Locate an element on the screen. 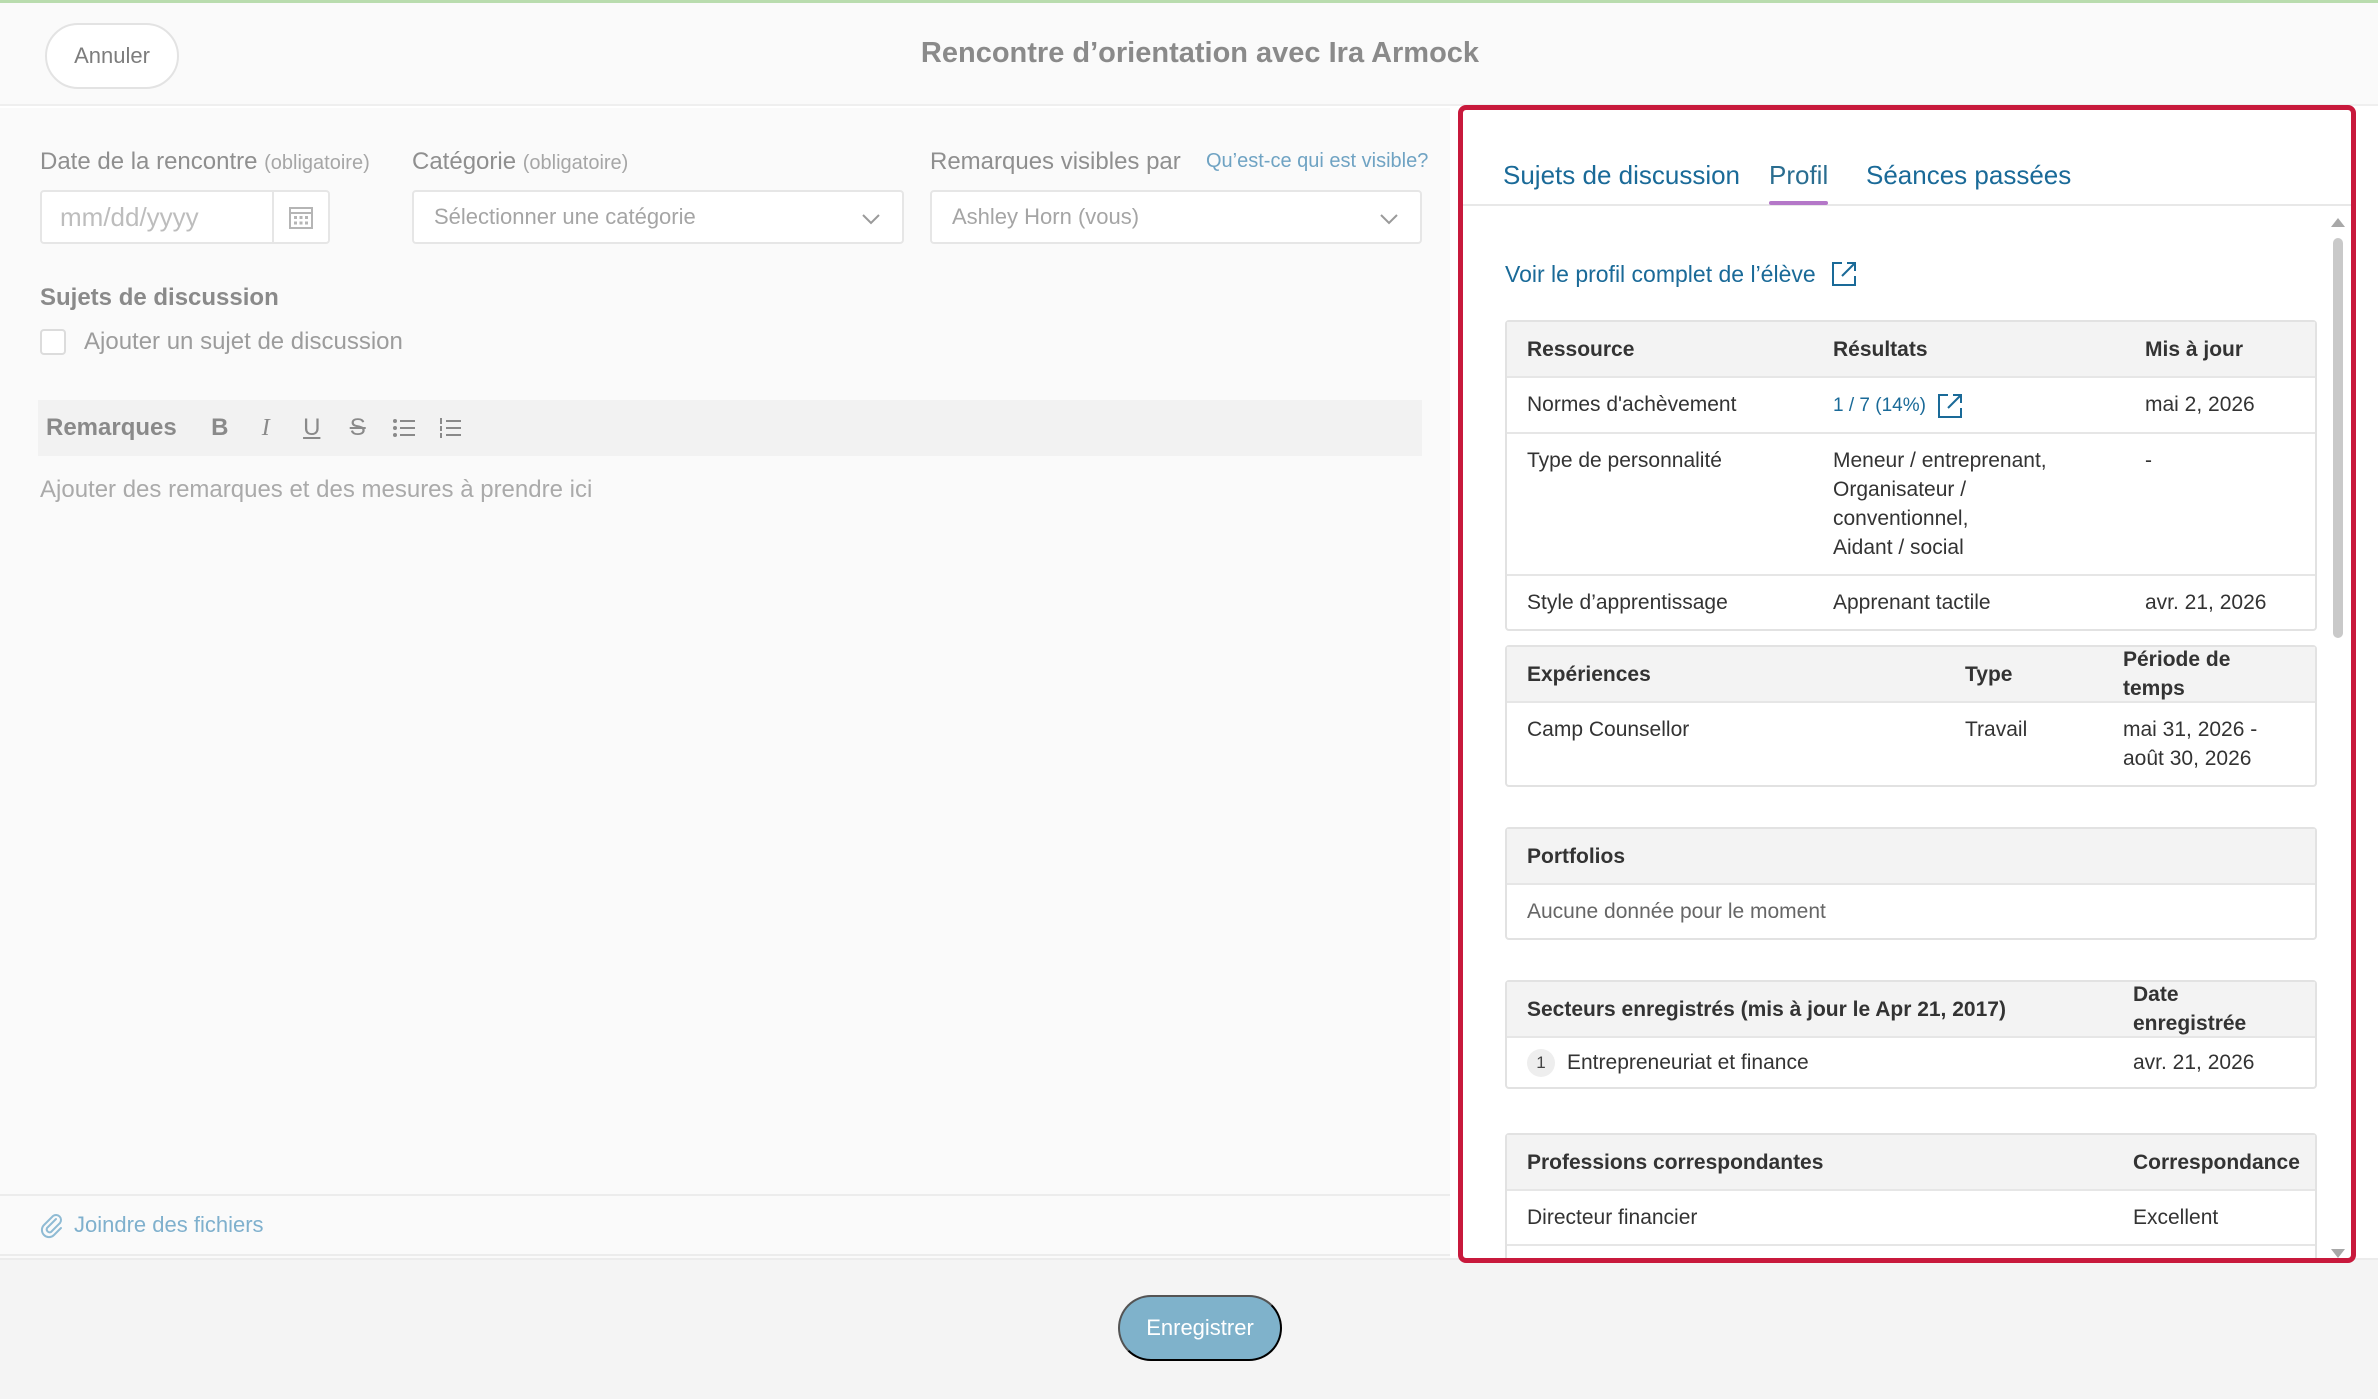  cancel-button: Annuler is located at coordinates (112, 56).